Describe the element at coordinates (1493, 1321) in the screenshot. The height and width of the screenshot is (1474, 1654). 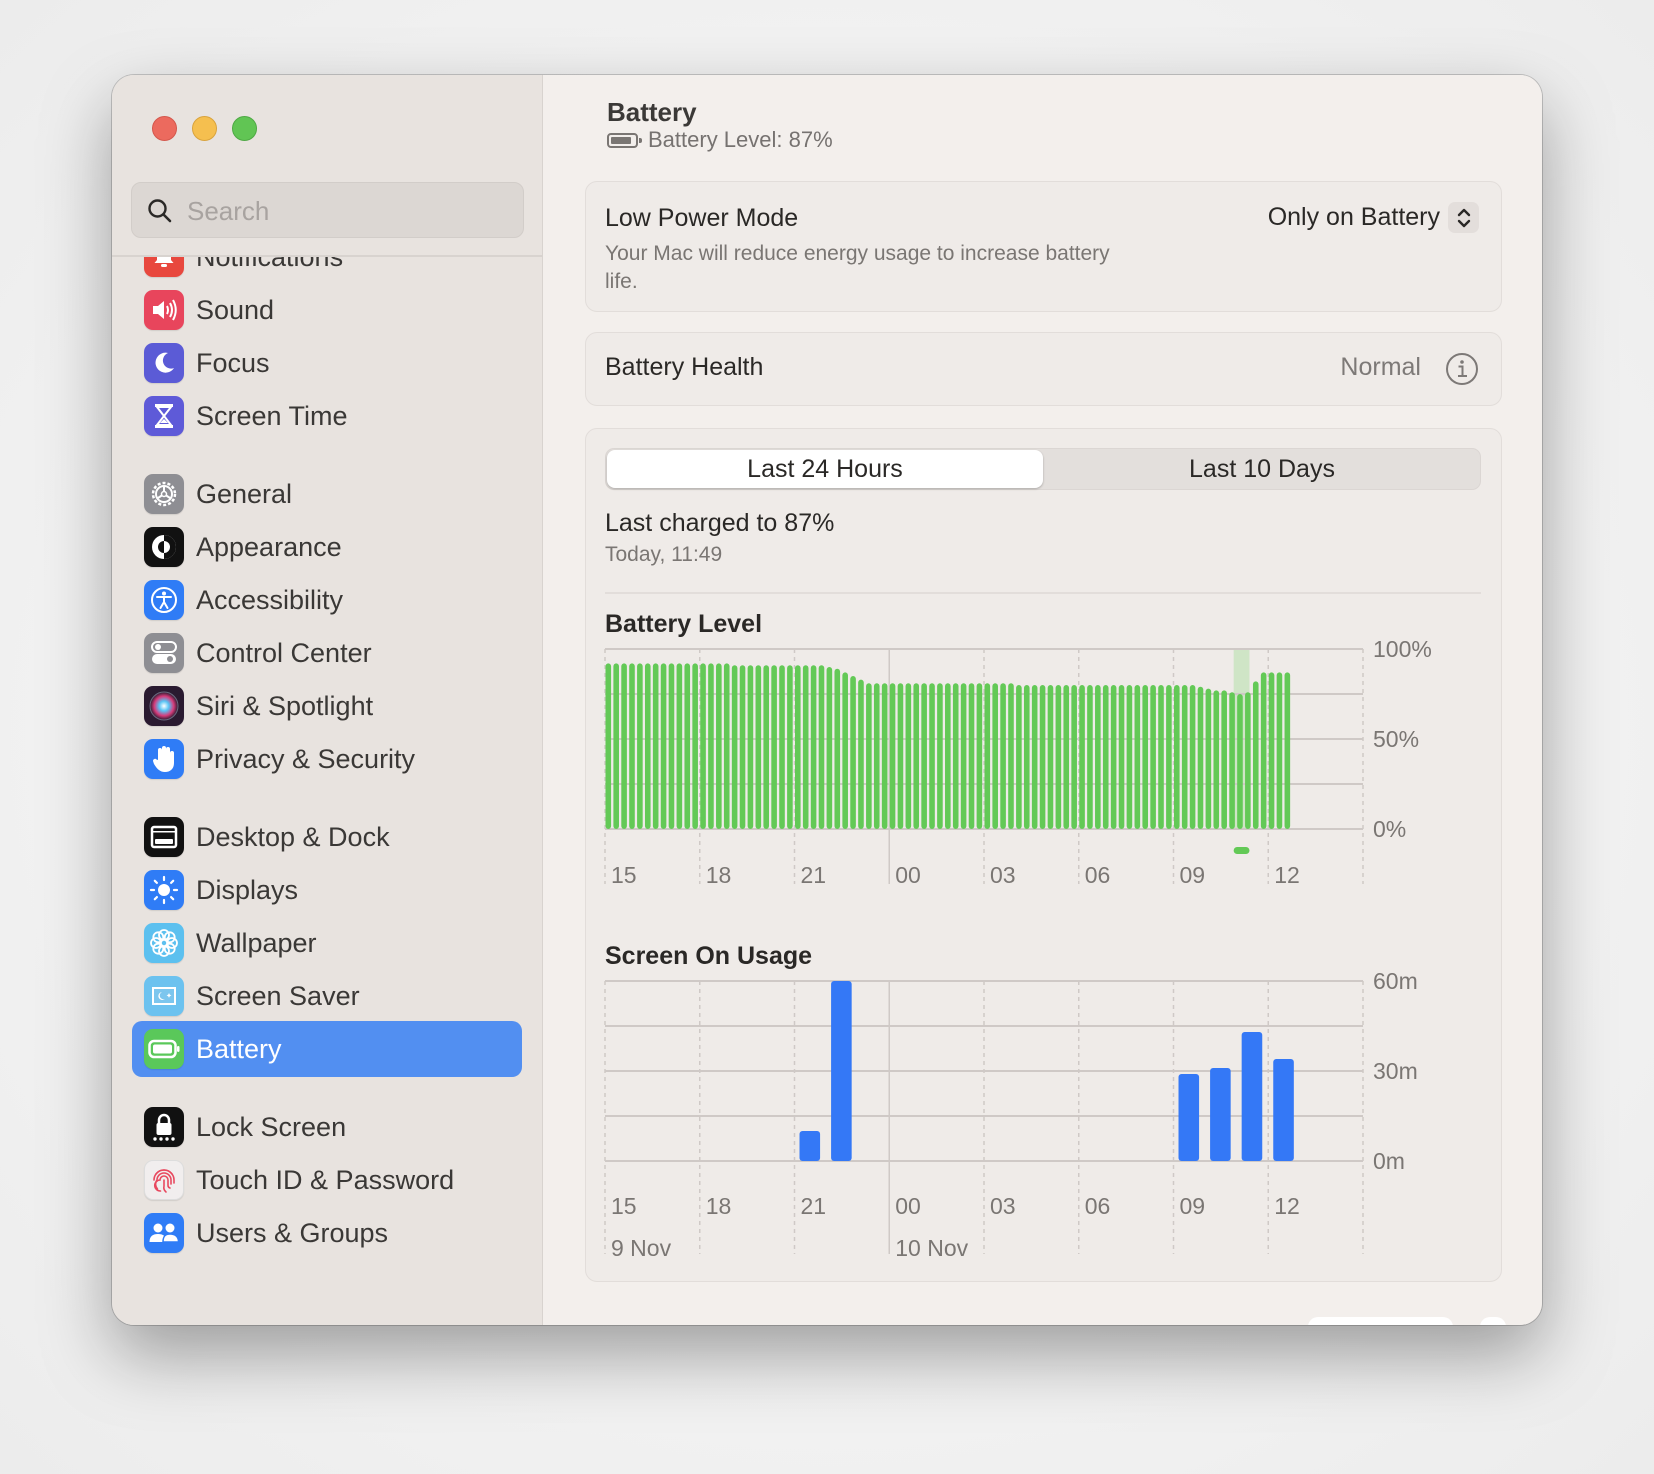
I see `help-button-partial` at that location.